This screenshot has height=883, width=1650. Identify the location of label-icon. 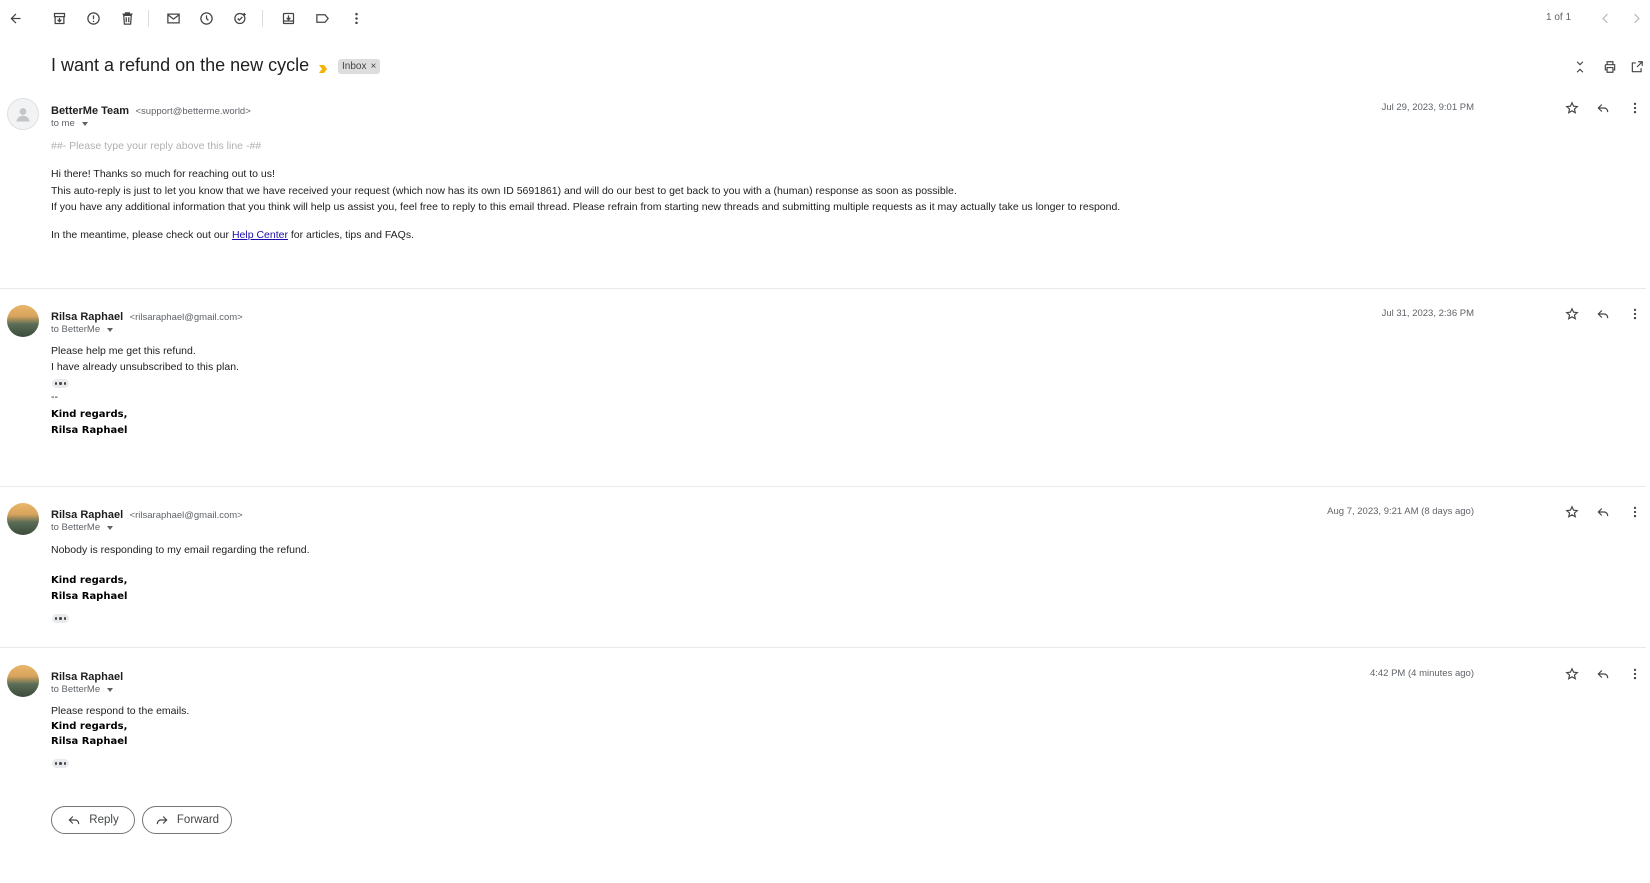
(322, 18).